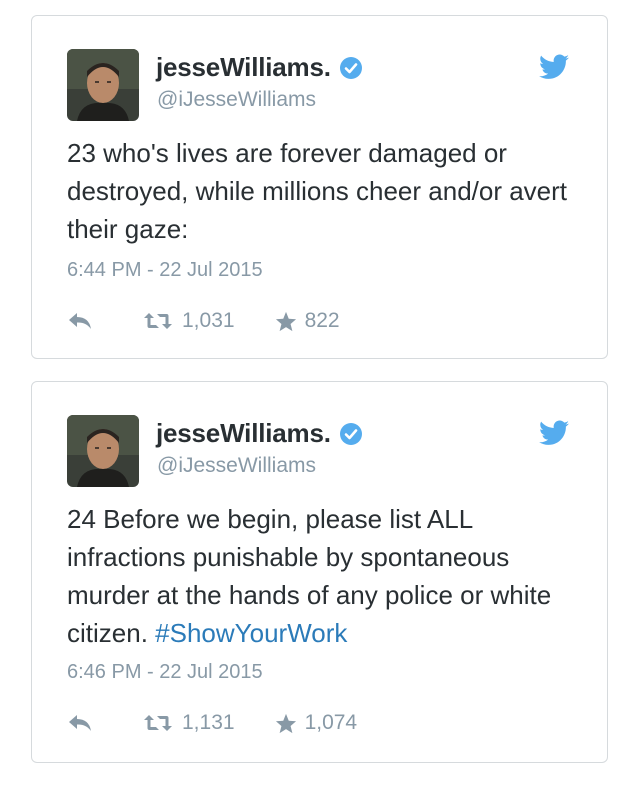 The height and width of the screenshot is (788, 640). I want to click on favorite-count: 1,074, so click(331, 722).